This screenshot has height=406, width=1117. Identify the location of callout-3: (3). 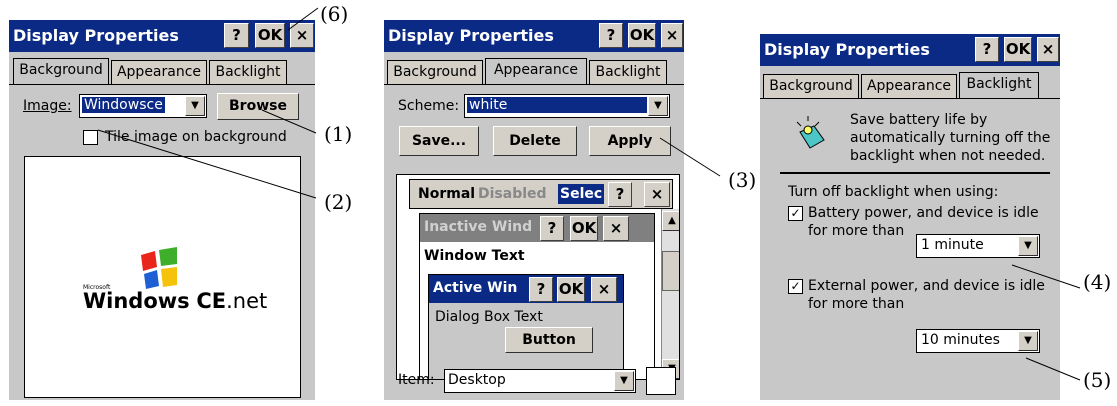
(742, 180).